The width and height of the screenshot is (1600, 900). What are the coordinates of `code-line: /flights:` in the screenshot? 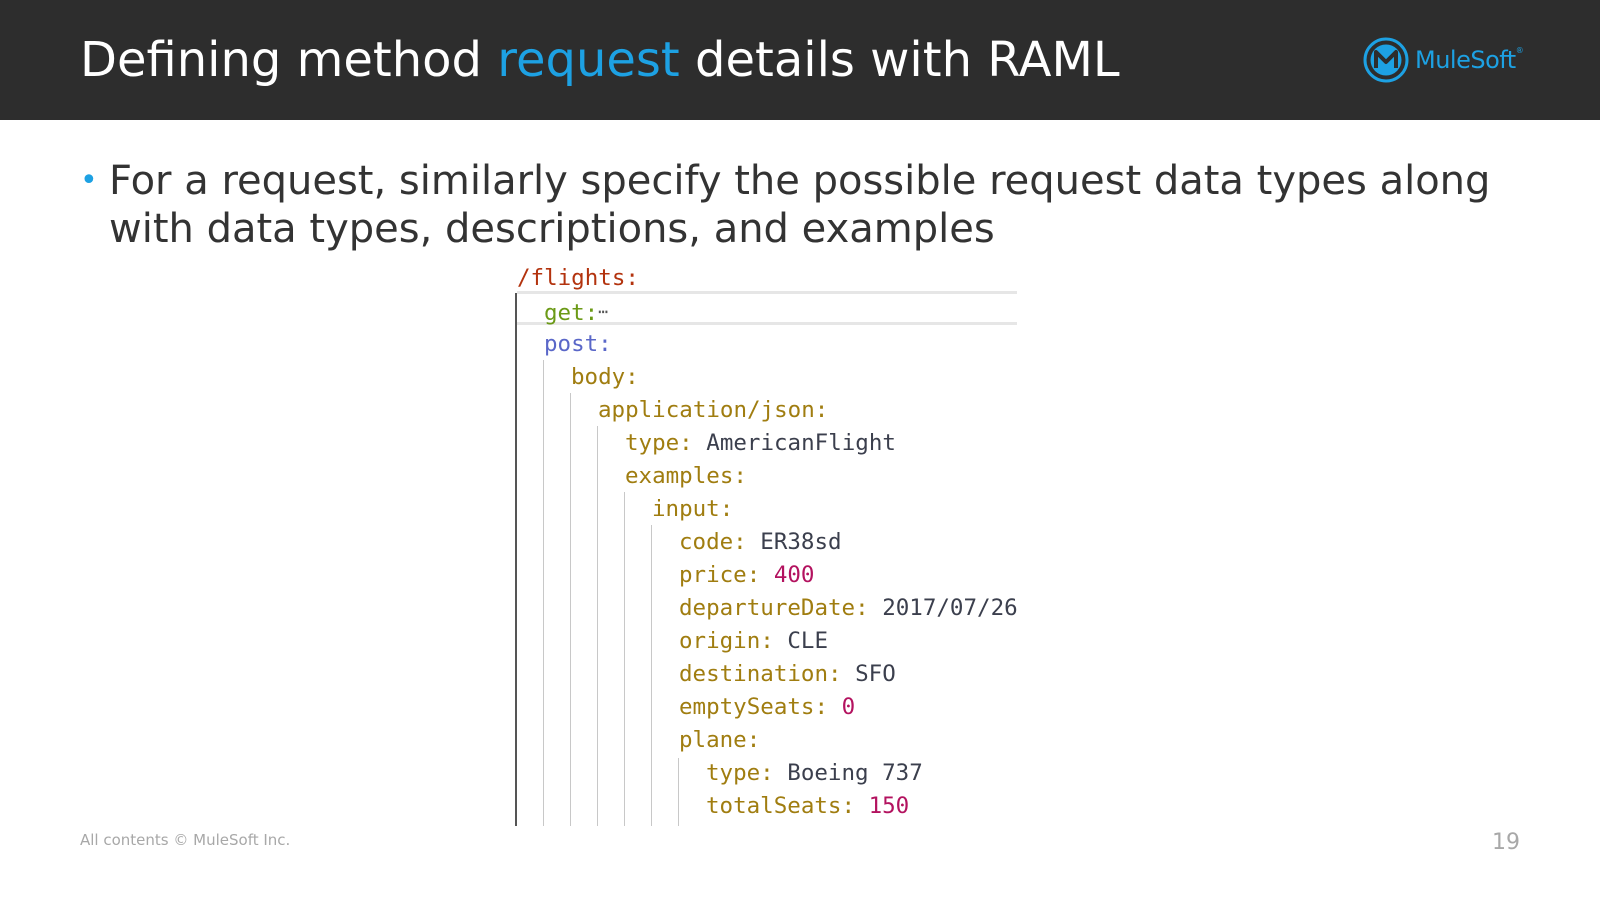 It's located at (578, 279).